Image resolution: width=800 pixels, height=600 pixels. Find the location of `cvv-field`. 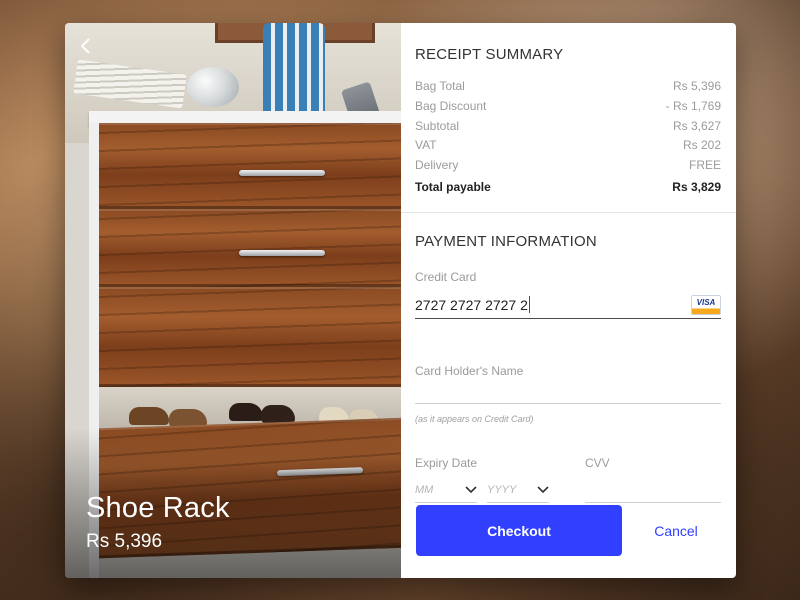

cvv-field is located at coordinates (653, 490).